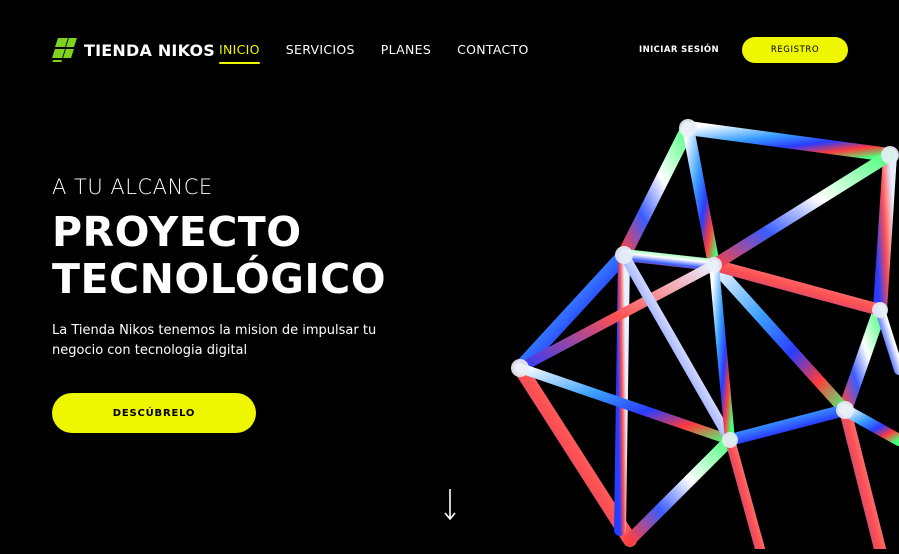 This screenshot has height=554, width=899. Describe the element at coordinates (132, 187) in the screenshot. I see `hero-eyebrow: A TU ALCANCE` at that location.